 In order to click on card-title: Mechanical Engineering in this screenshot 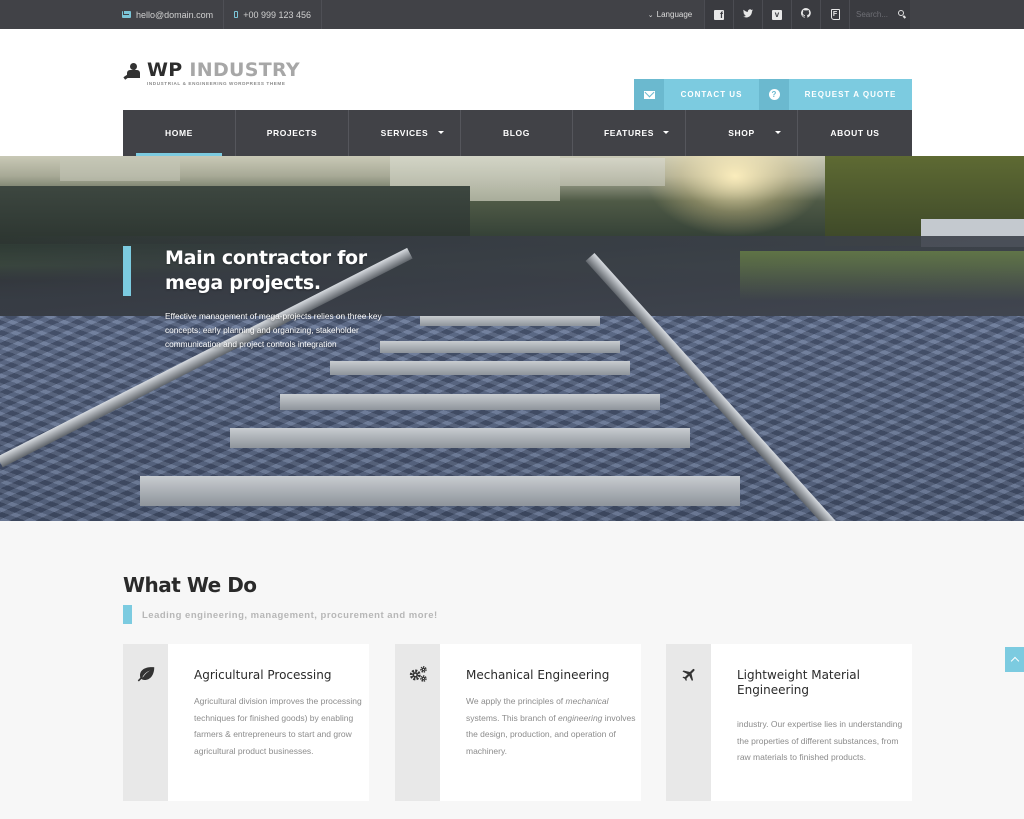, I will do `click(538, 675)`.